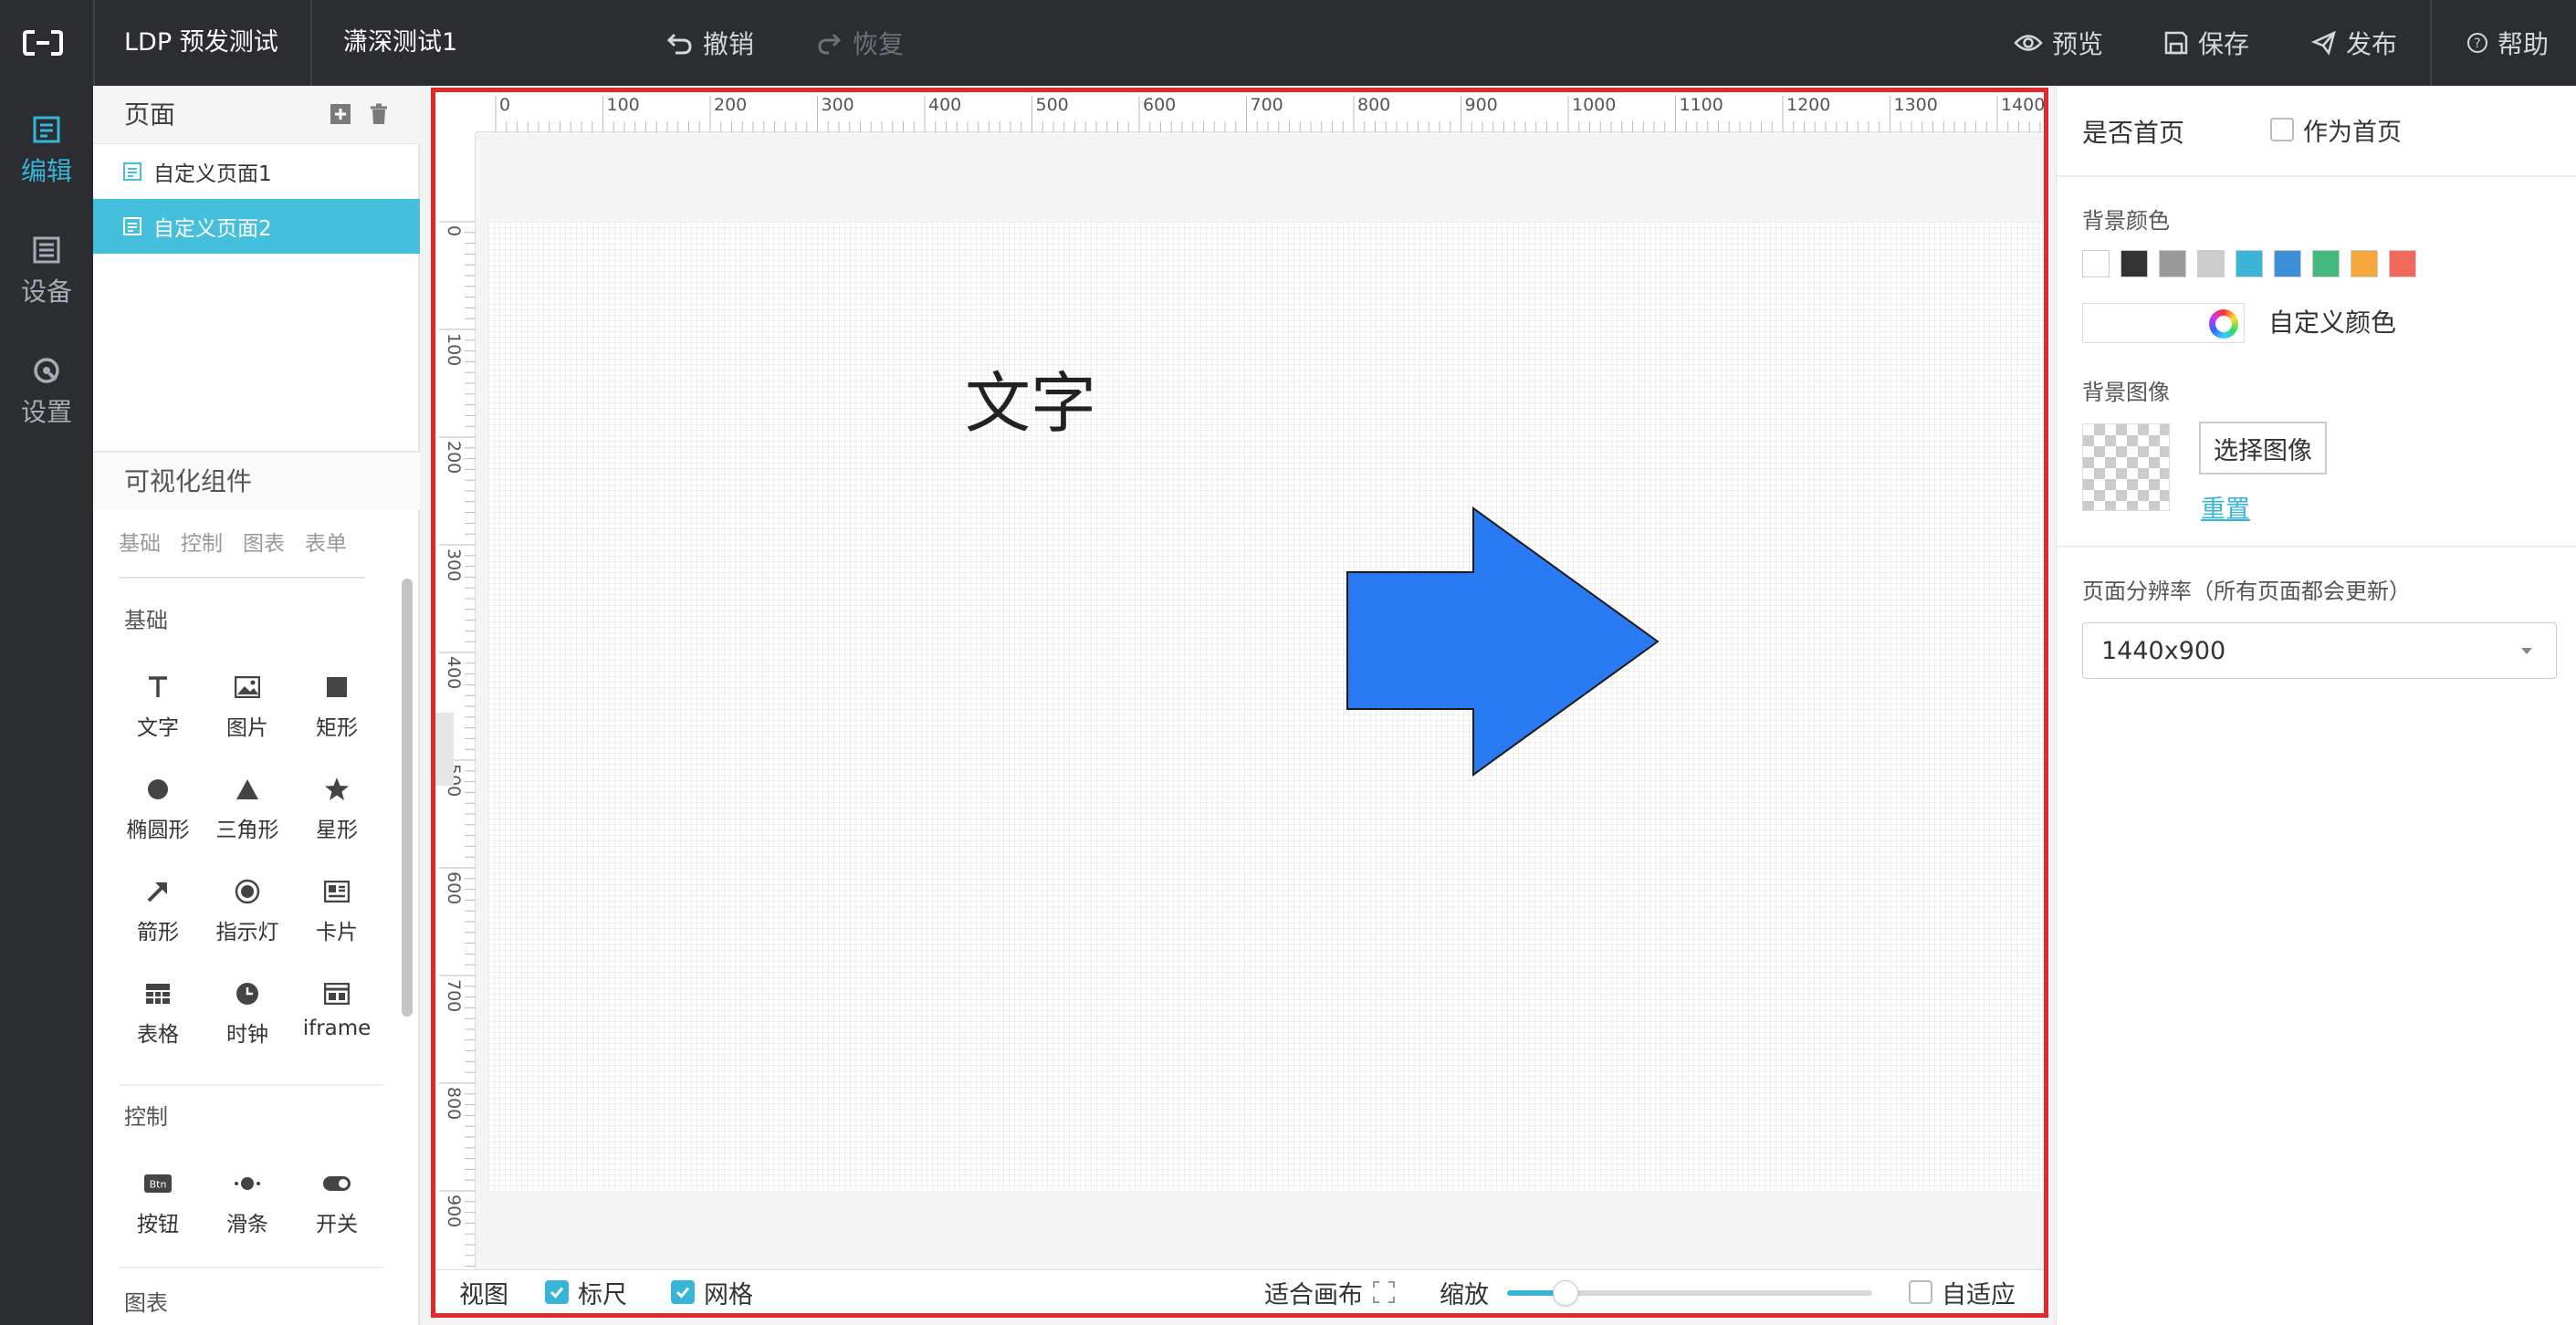  What do you see at coordinates (1313, 1294) in the screenshot?
I see `fit-canvas-label: 适合画布` at bounding box center [1313, 1294].